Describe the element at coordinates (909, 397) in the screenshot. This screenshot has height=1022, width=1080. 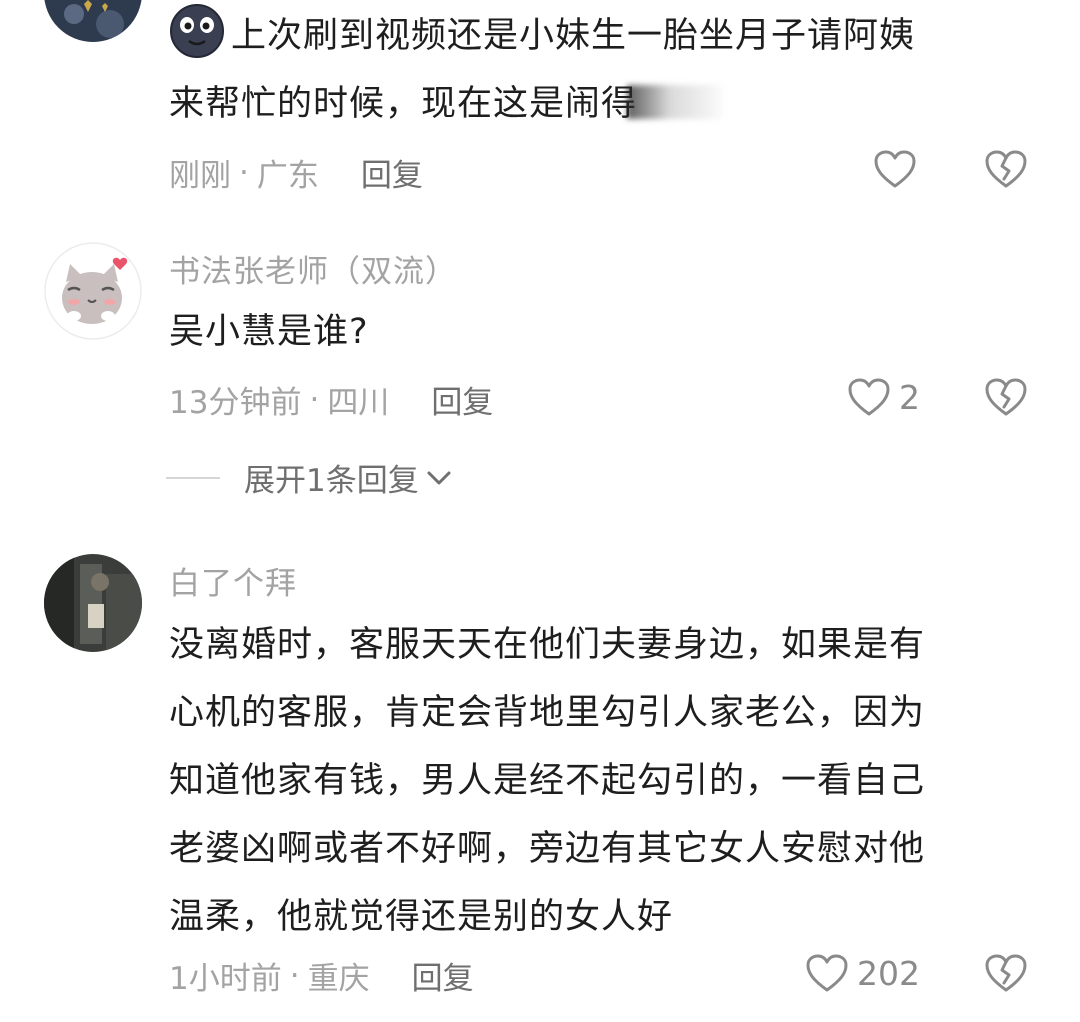
I see `like-count: 2` at that location.